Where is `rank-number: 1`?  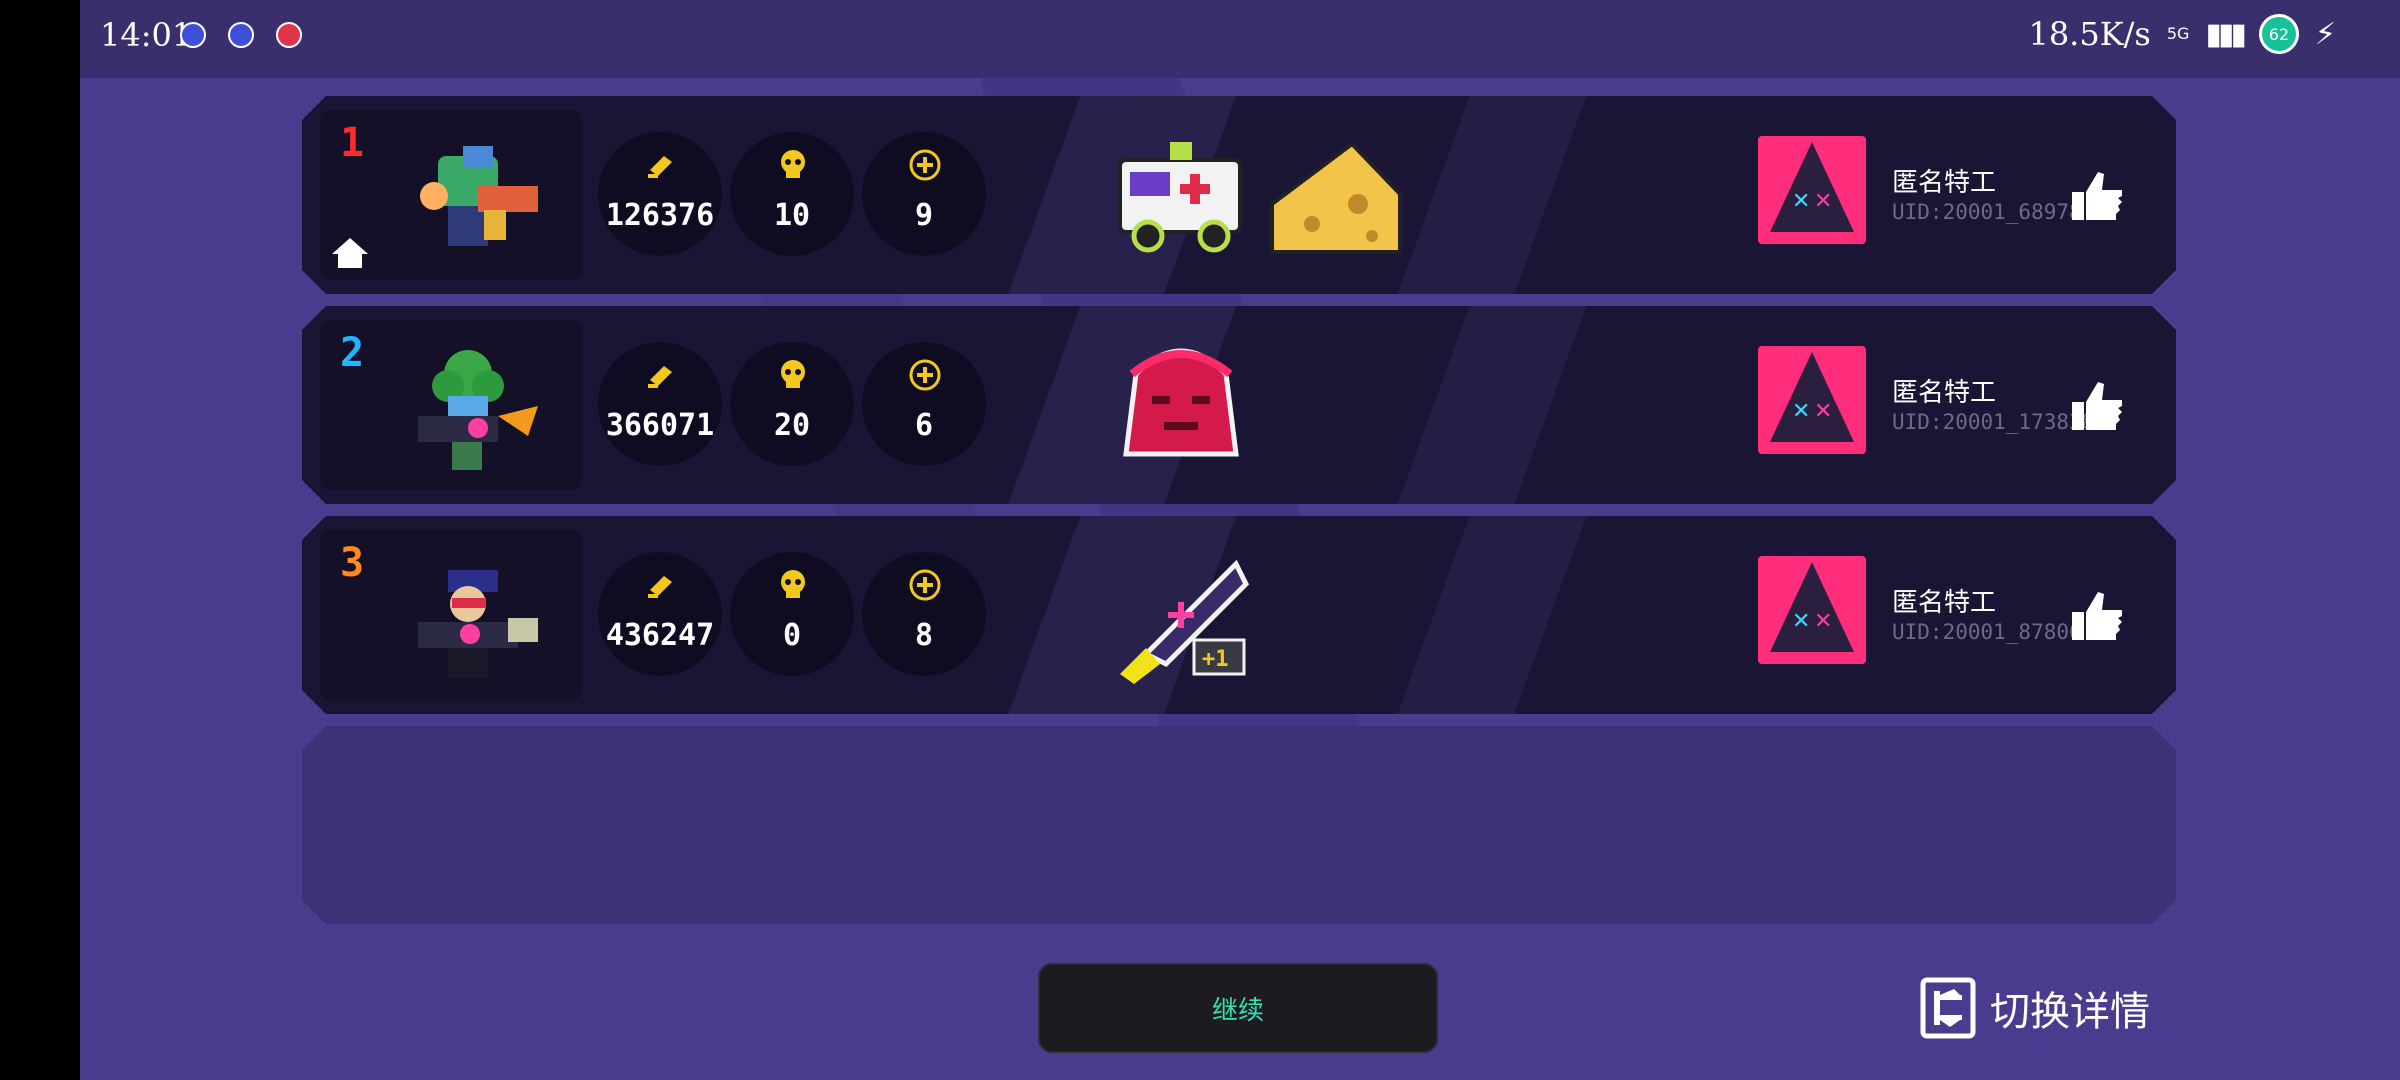 rank-number: 1 is located at coordinates (352, 143).